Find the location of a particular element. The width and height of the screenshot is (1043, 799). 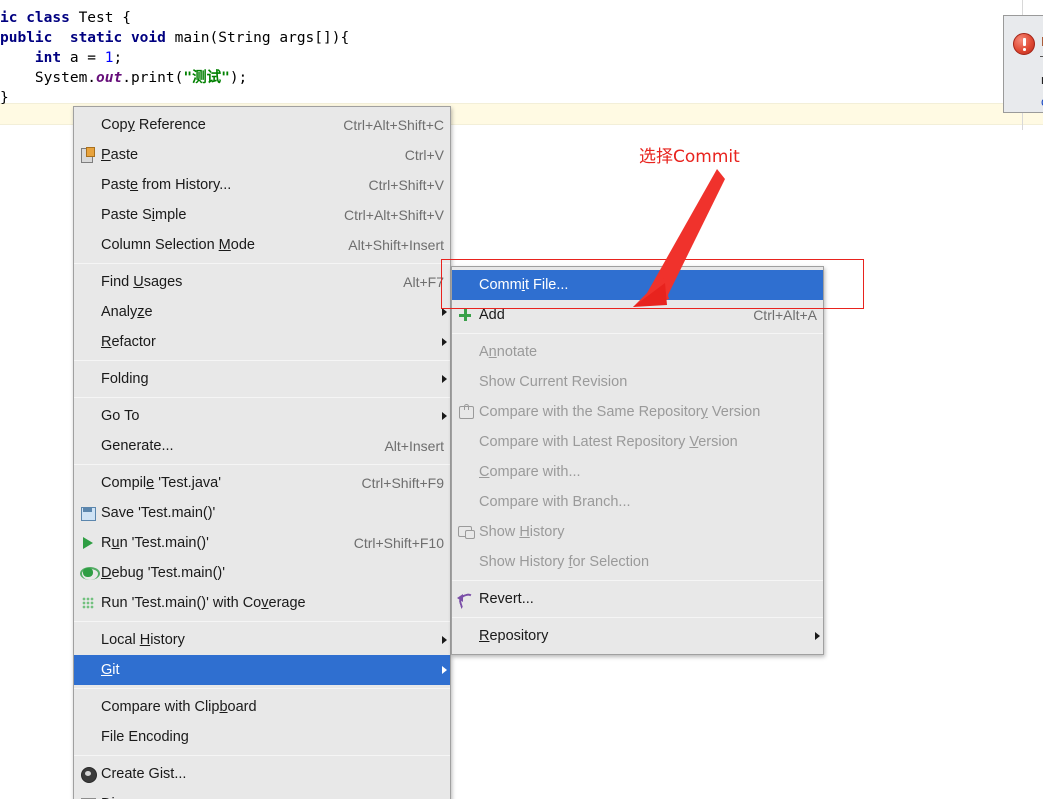

menu-item-analyze: Analyze is located at coordinates (262, 312).